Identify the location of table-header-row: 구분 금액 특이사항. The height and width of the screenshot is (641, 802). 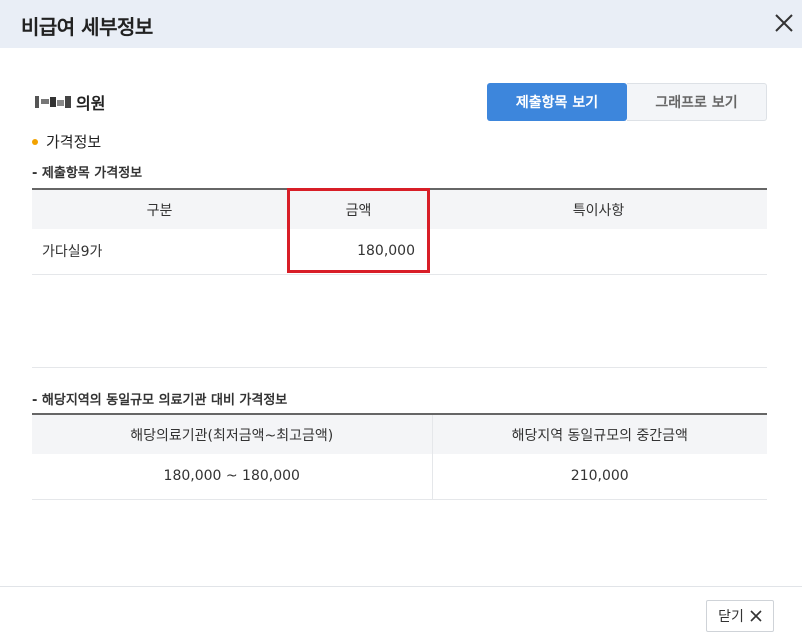
(399, 209).